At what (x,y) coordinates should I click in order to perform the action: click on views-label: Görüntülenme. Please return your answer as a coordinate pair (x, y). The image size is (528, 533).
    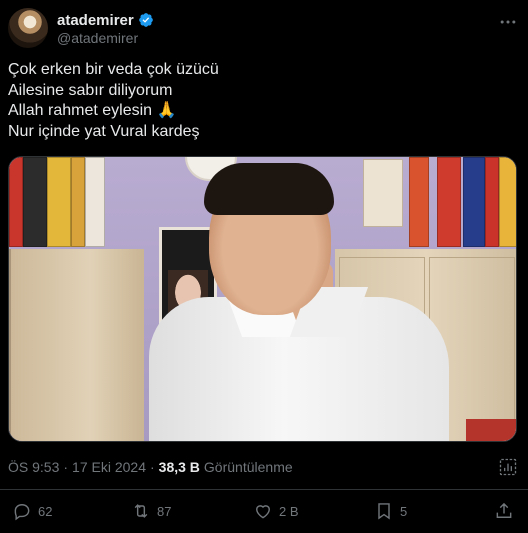
    Looking at the image, I should click on (248, 467).